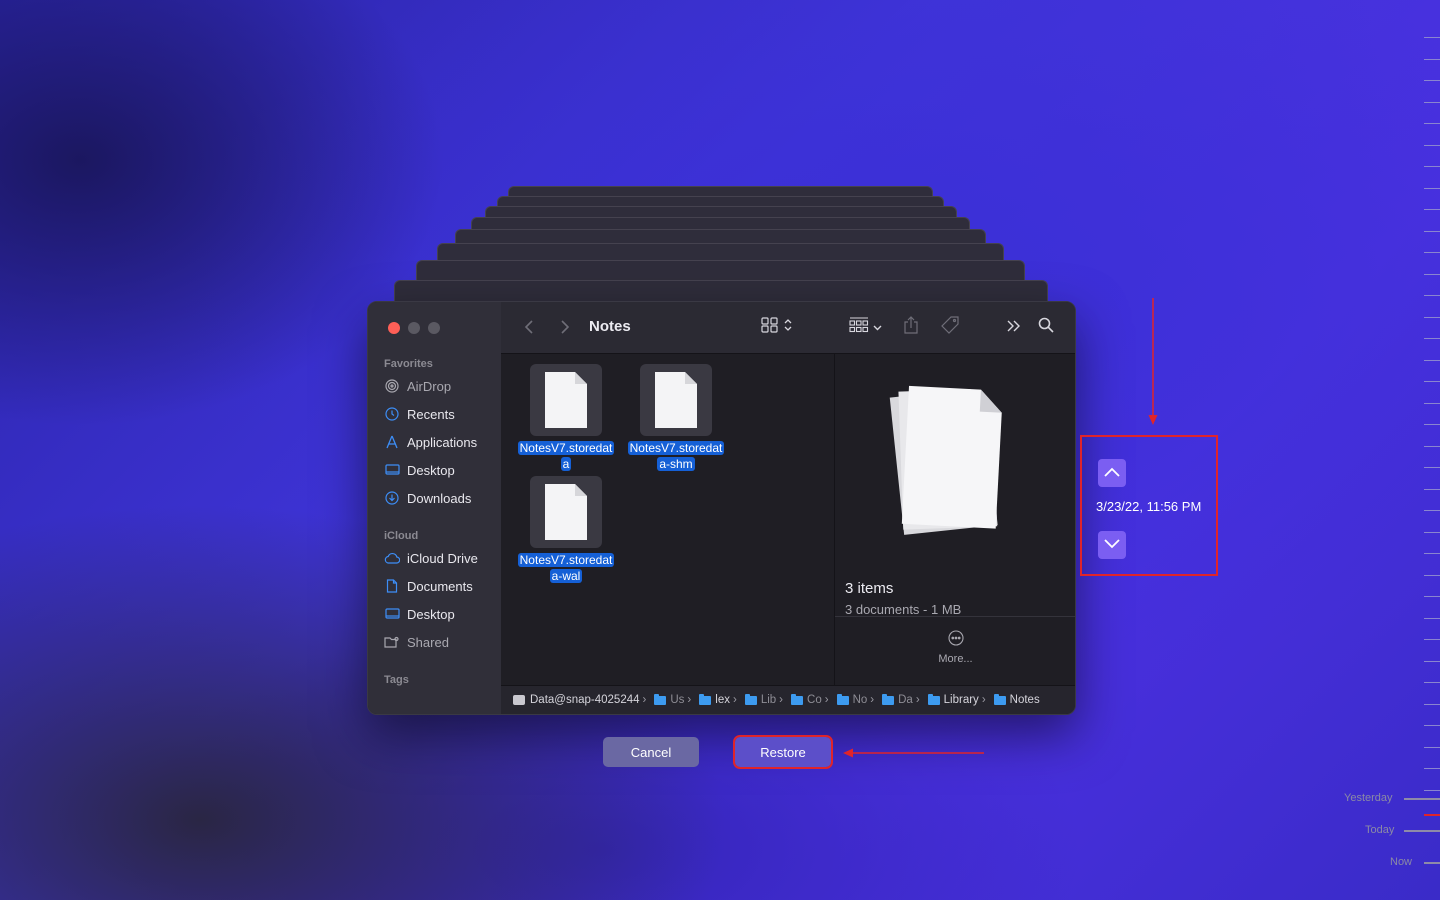  I want to click on sidebar-item-shared: Shared, so click(440, 642).